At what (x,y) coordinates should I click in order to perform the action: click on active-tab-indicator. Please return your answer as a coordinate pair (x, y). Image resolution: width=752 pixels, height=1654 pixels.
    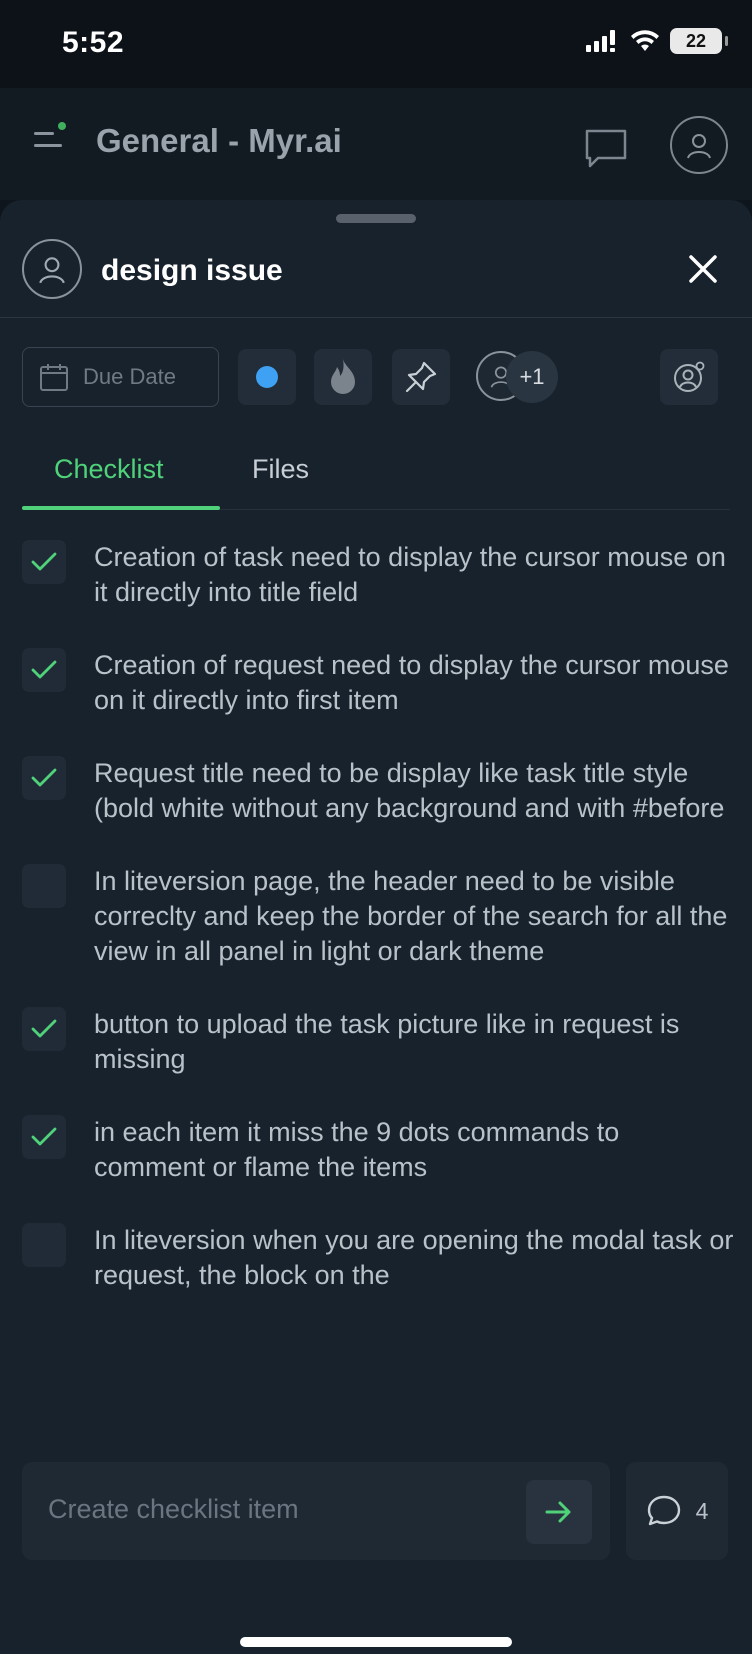
    Looking at the image, I should click on (121, 508).